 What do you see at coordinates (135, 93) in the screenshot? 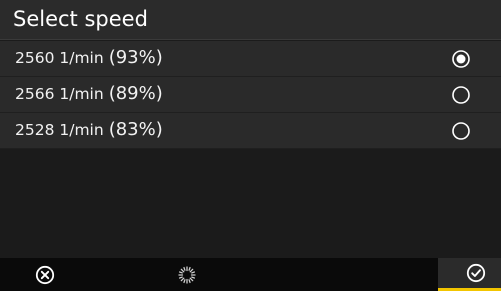
I see `speed-percent: (89%)` at bounding box center [135, 93].